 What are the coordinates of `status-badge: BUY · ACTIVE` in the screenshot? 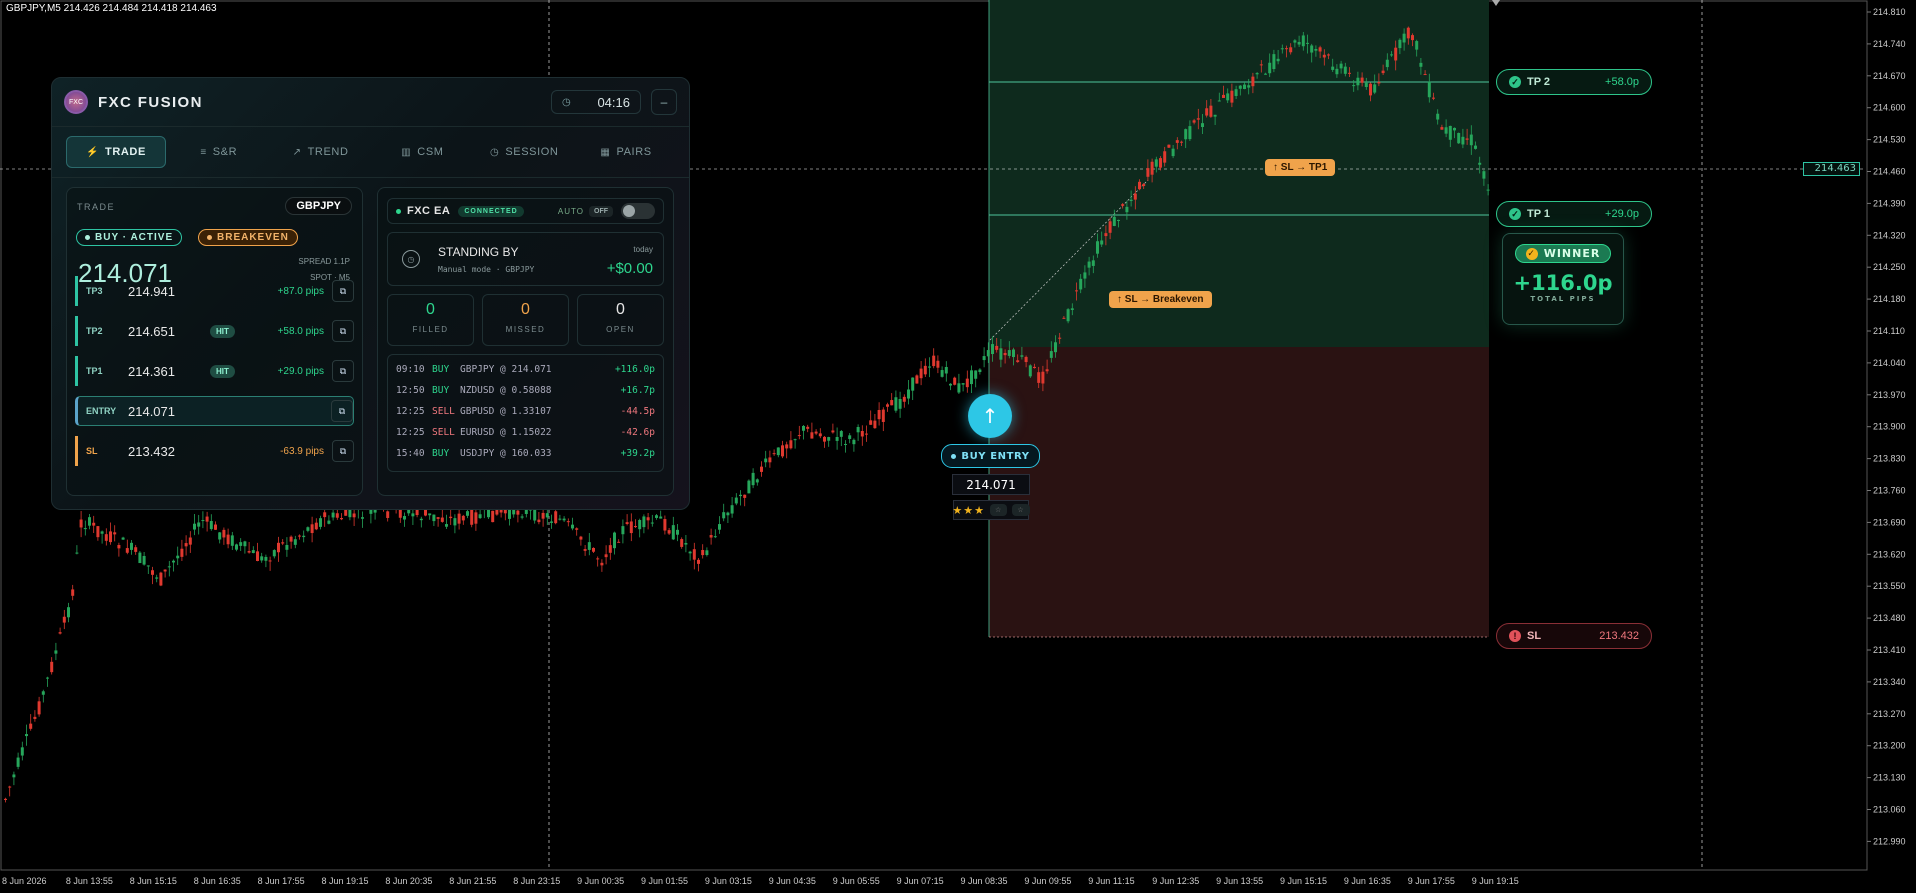 It's located at (129, 237).